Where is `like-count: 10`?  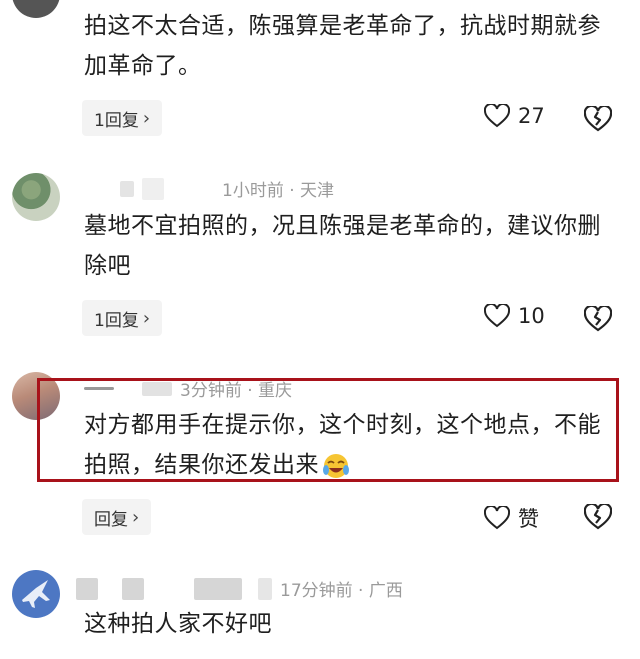
like-count: 10 is located at coordinates (531, 316).